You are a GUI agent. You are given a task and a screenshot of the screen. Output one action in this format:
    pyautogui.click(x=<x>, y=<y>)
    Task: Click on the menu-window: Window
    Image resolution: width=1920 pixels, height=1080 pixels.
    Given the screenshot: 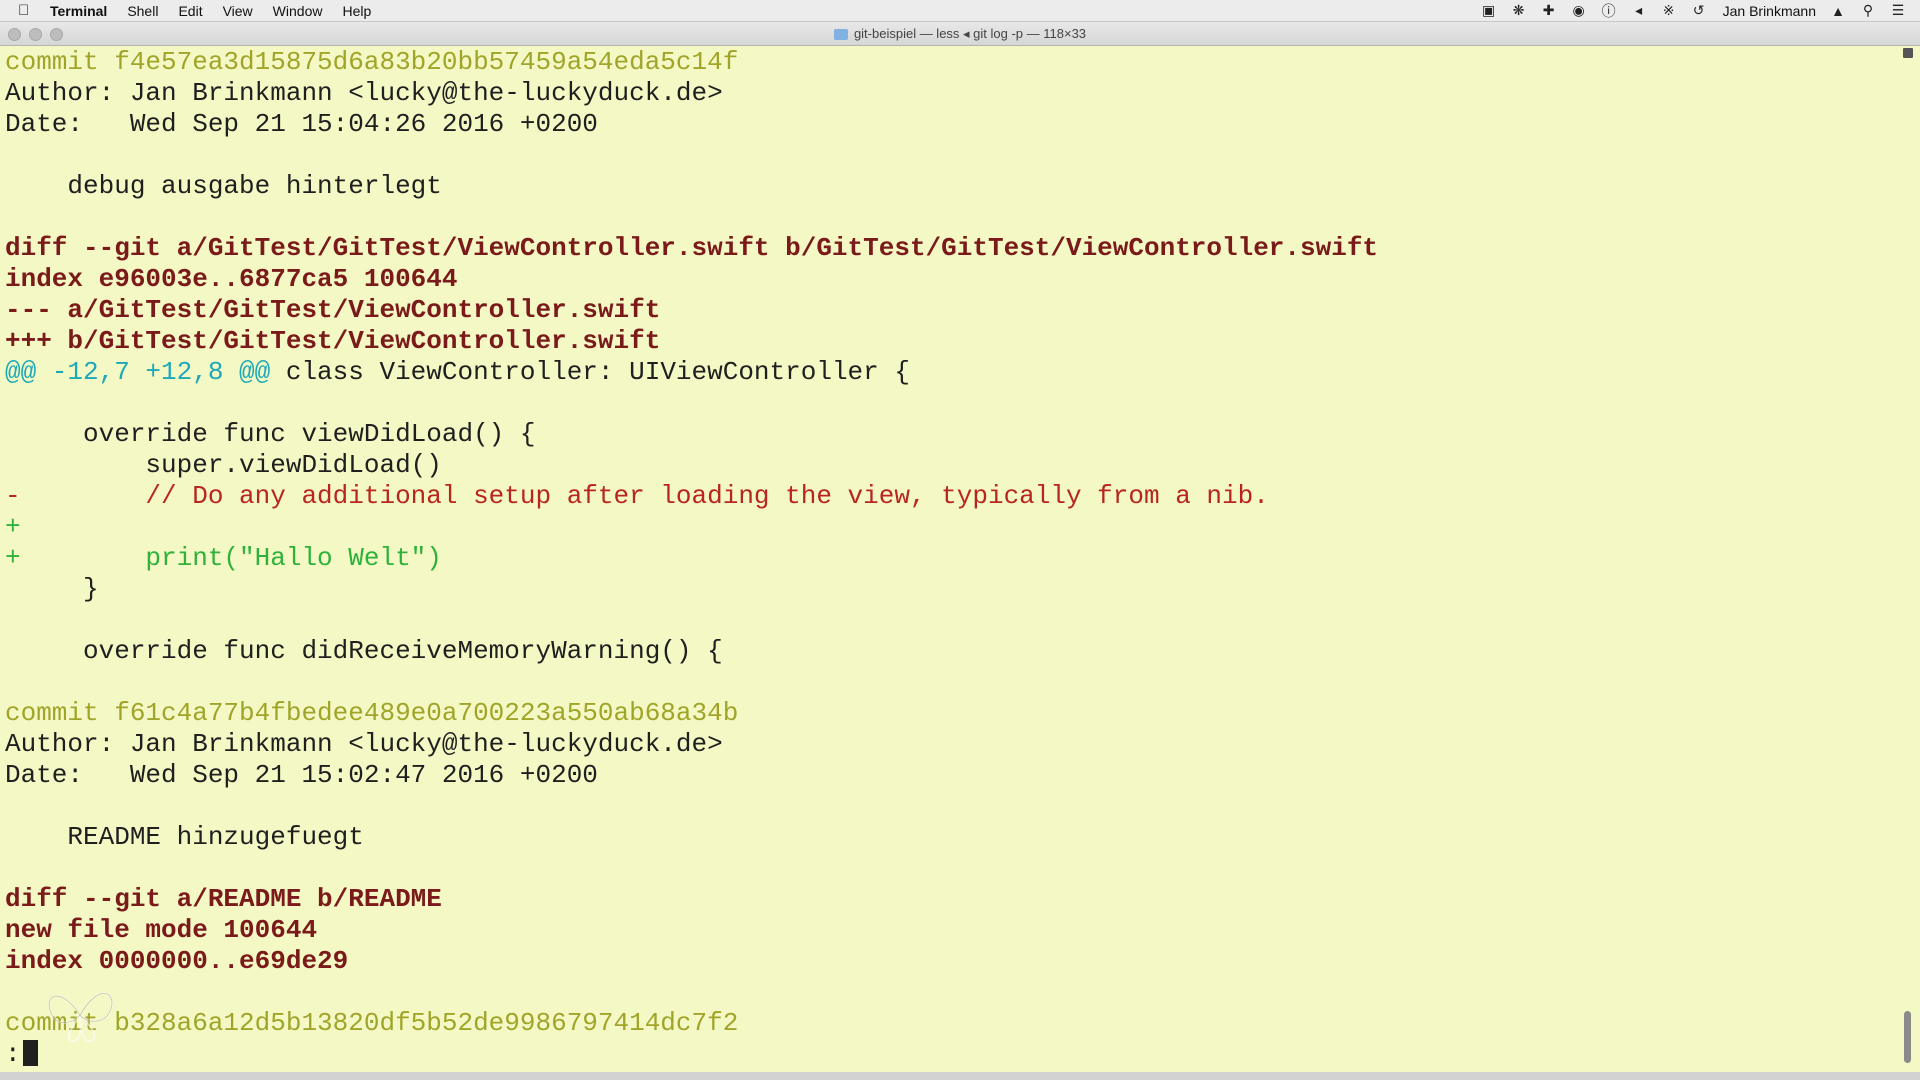 What is the action you would take?
    pyautogui.click(x=298, y=11)
    